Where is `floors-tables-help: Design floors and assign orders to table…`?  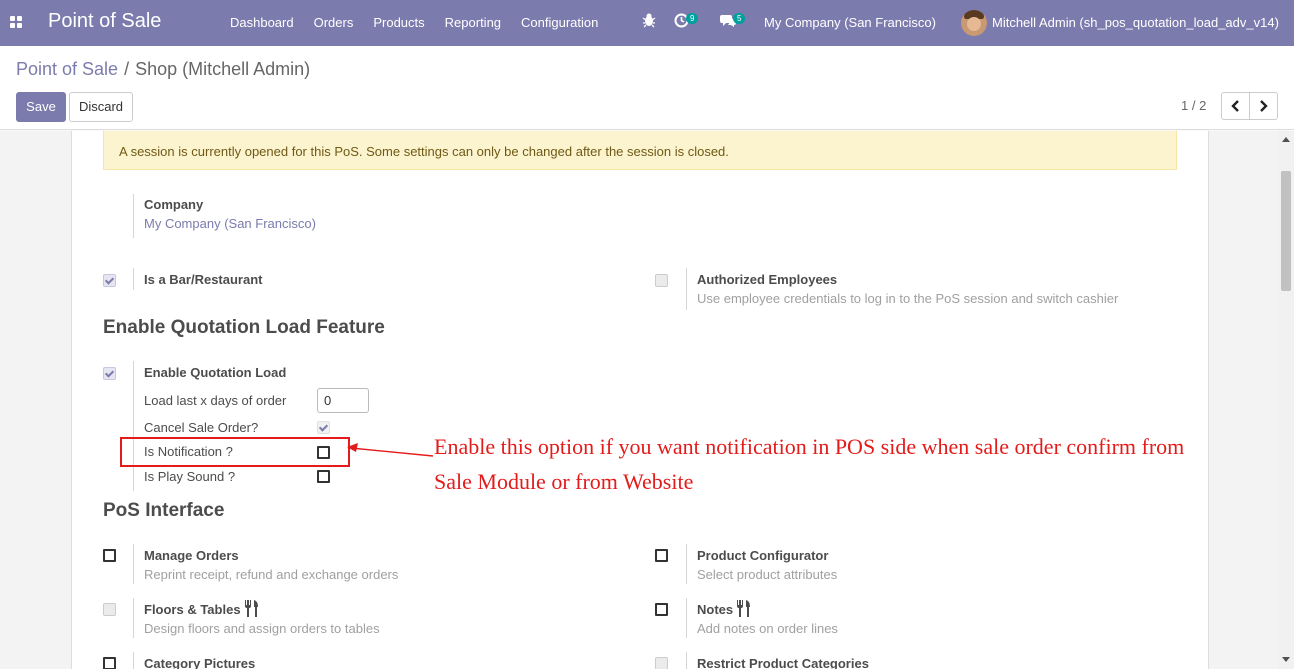 floors-tables-help: Design floors and assign orders to table… is located at coordinates (262, 628).